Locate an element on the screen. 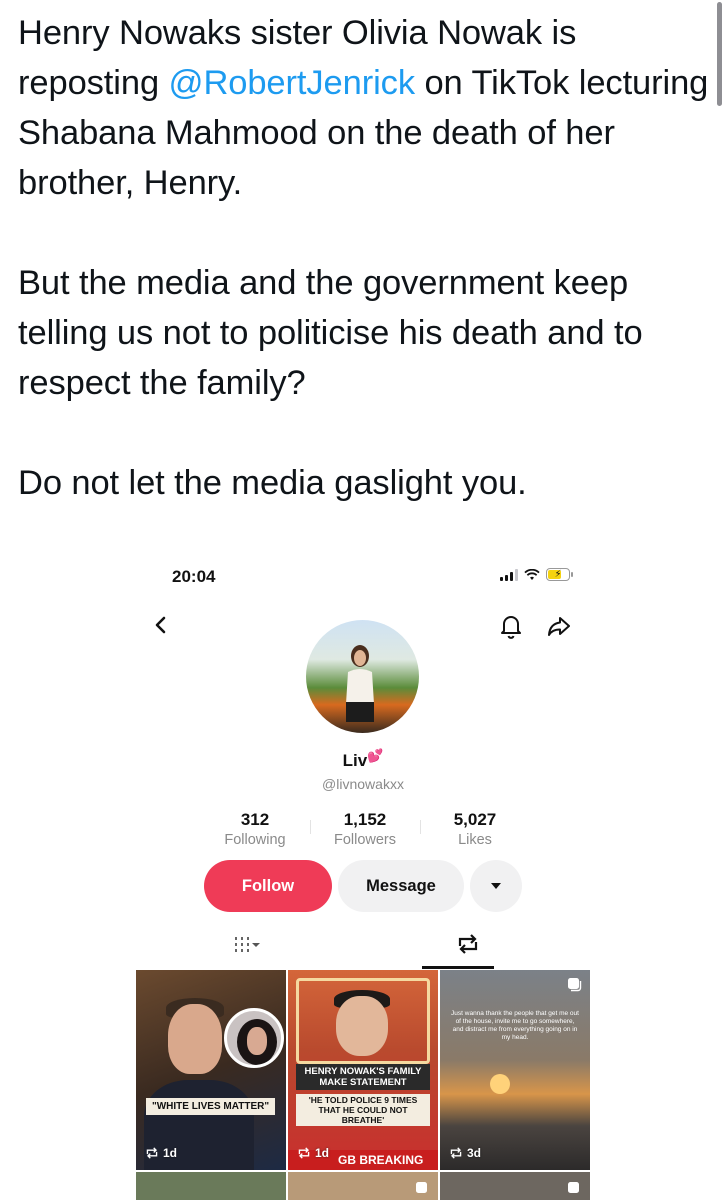  video-overlay-title: HENRY NOWAK'S FAMILY MAKE STATEMENT is located at coordinates (363, 1077).